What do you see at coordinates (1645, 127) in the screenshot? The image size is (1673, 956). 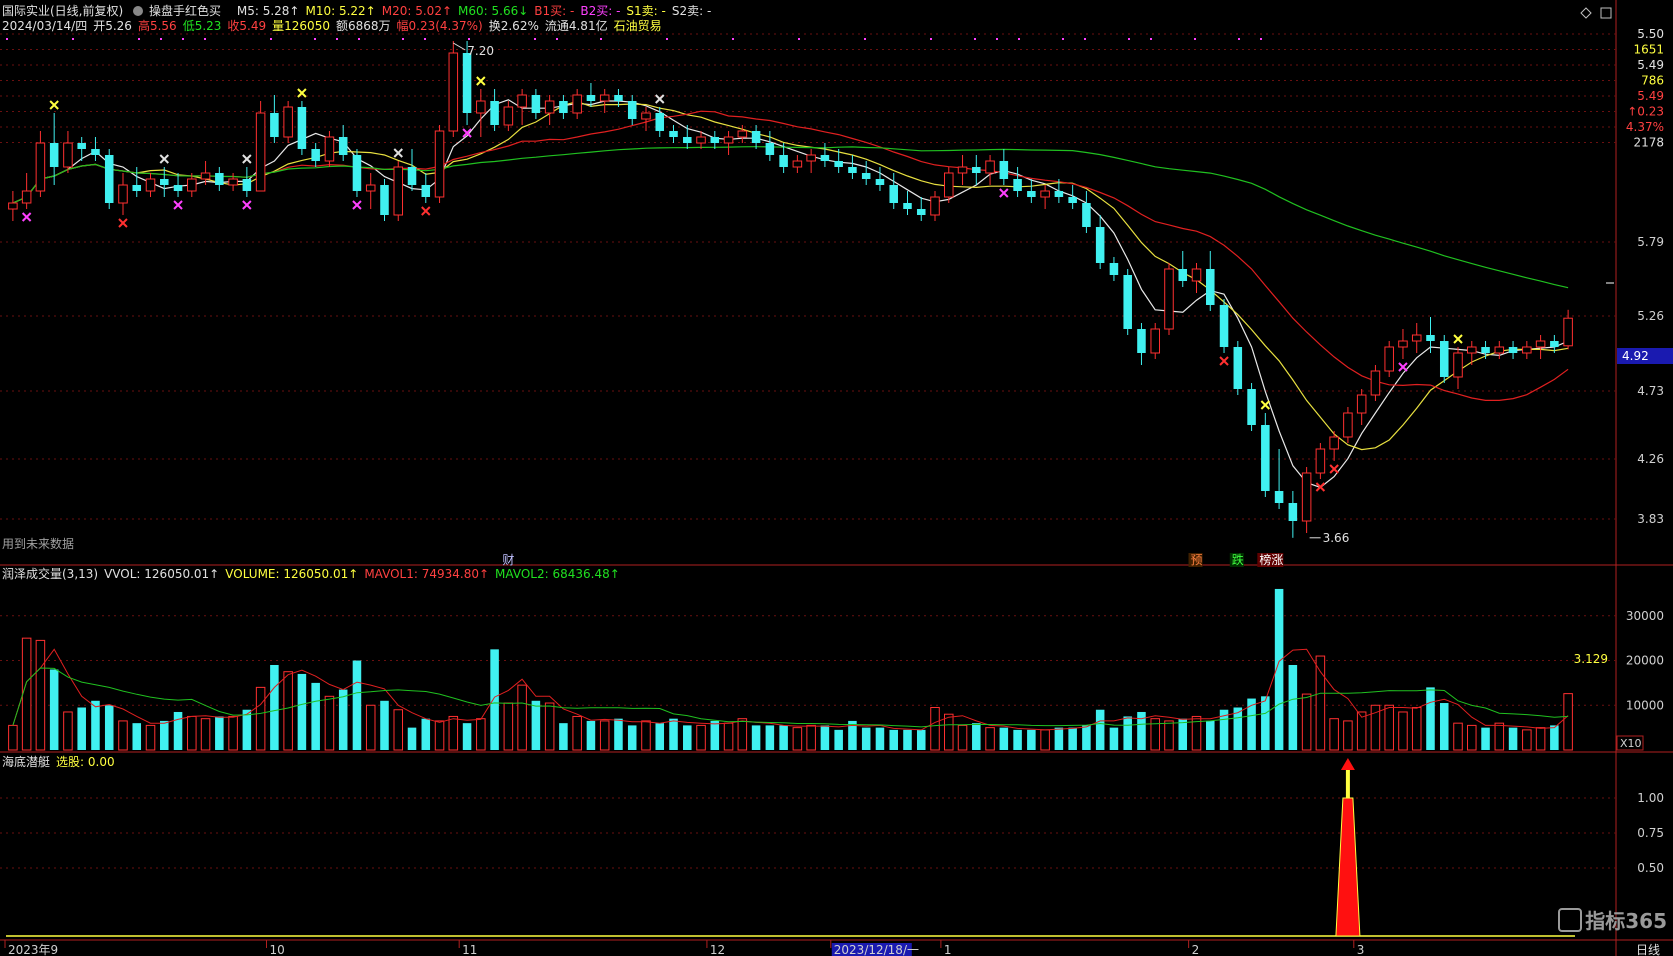 I see `price-top-label: 4.37%` at bounding box center [1645, 127].